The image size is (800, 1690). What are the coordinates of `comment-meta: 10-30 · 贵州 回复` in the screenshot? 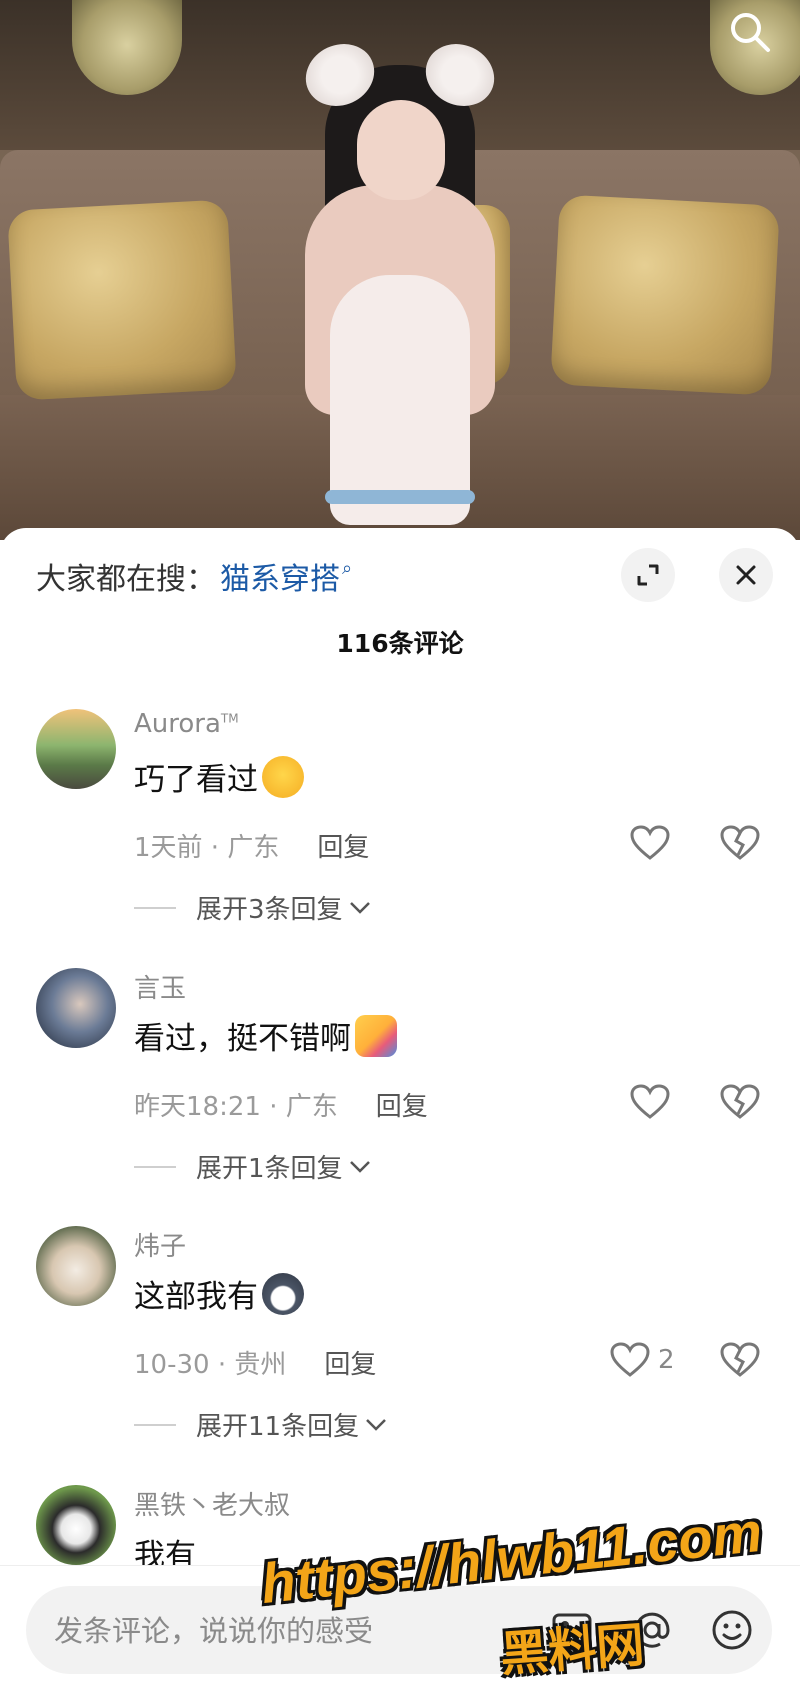 It's located at (255, 1362).